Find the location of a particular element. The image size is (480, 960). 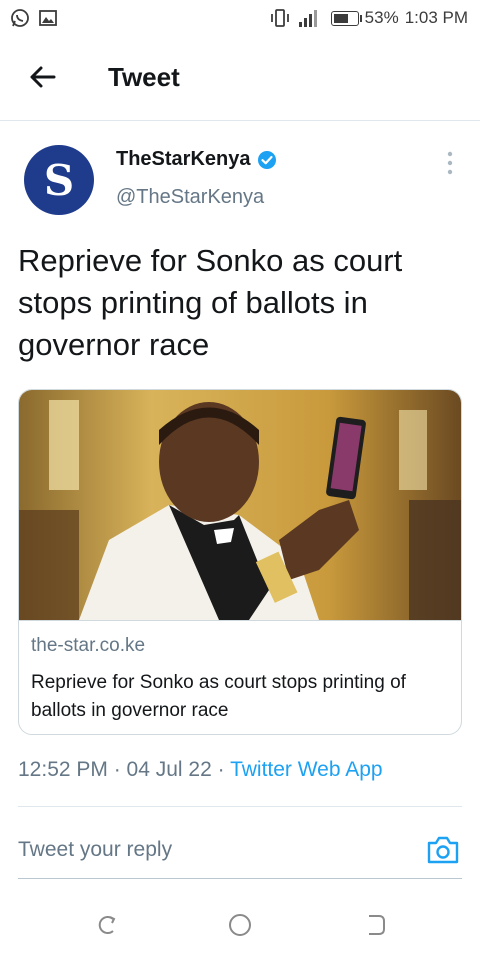

back-nav-icon is located at coordinates (107, 925).